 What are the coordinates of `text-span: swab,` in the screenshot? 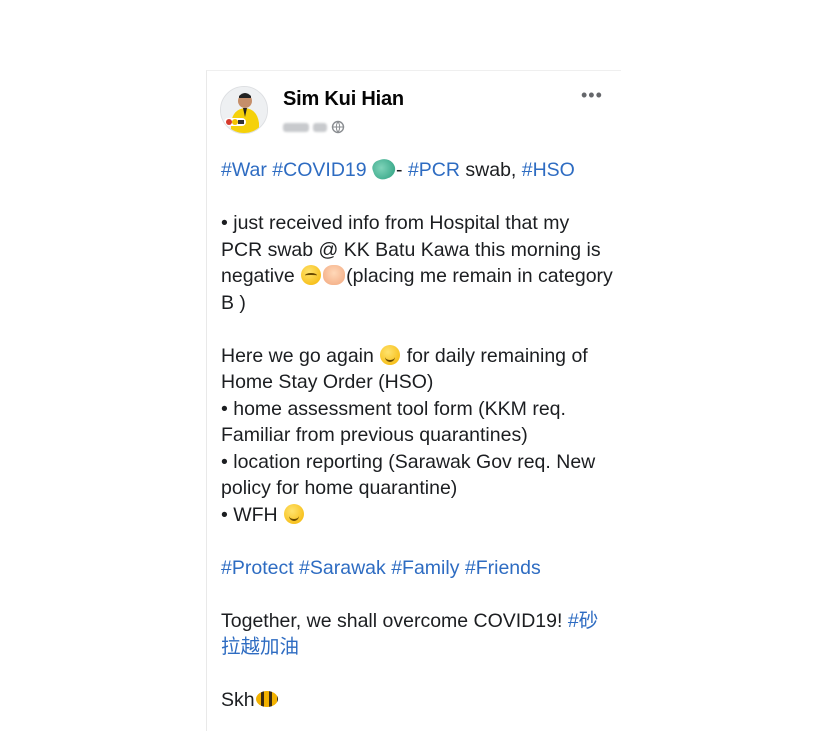 It's located at (490, 170).